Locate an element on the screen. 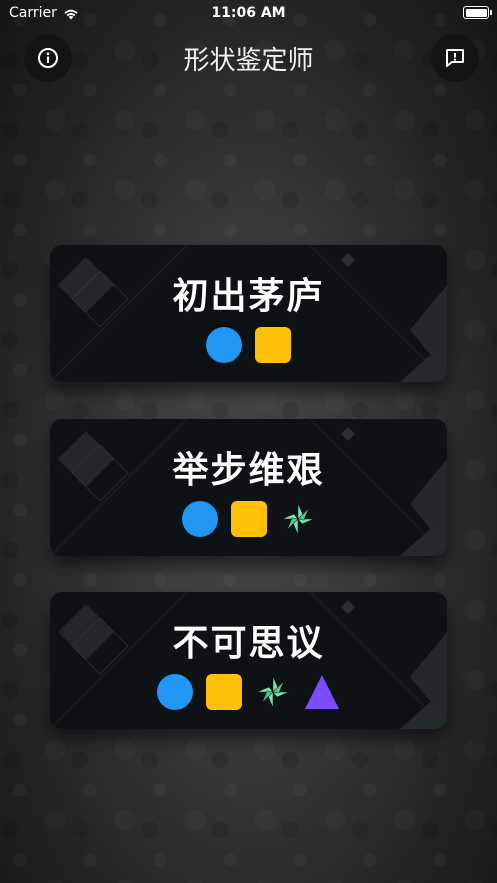 This screenshot has width=497, height=883. feedback-icon is located at coordinates (455, 58).